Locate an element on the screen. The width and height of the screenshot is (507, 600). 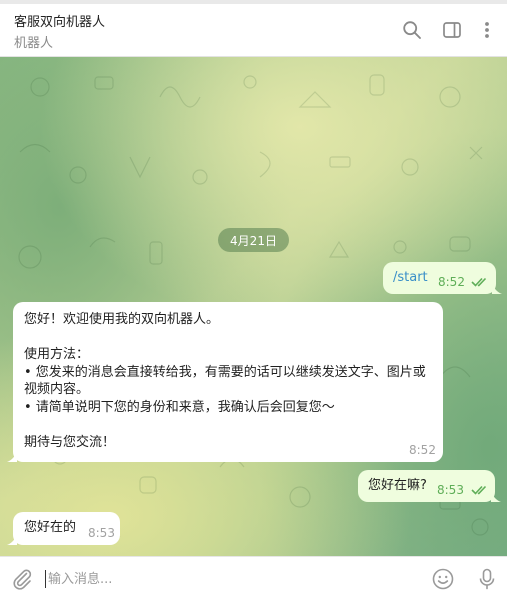
outgoing-message: 您好在嘛? 8:53 is located at coordinates (429, 486).